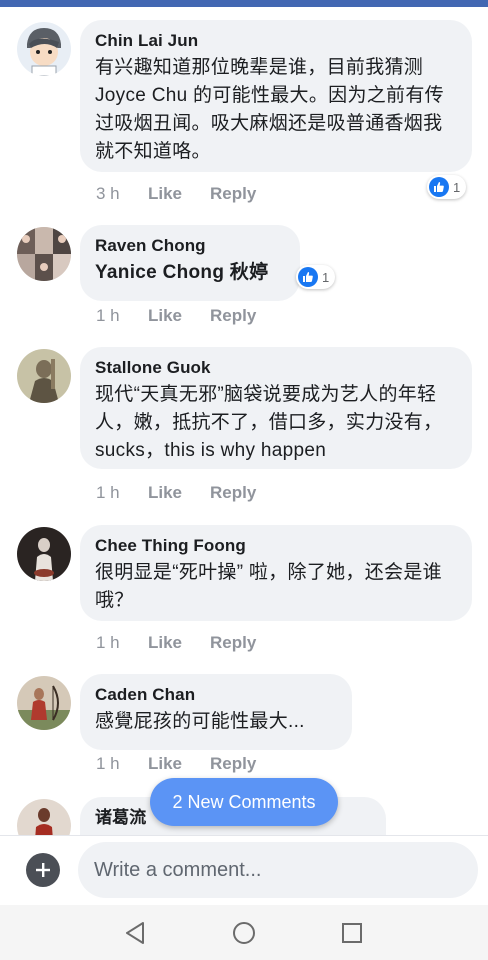 The height and width of the screenshot is (960, 488). What do you see at coordinates (275, 41) in the screenshot?
I see `comment-author: Chin Lai Jun` at bounding box center [275, 41].